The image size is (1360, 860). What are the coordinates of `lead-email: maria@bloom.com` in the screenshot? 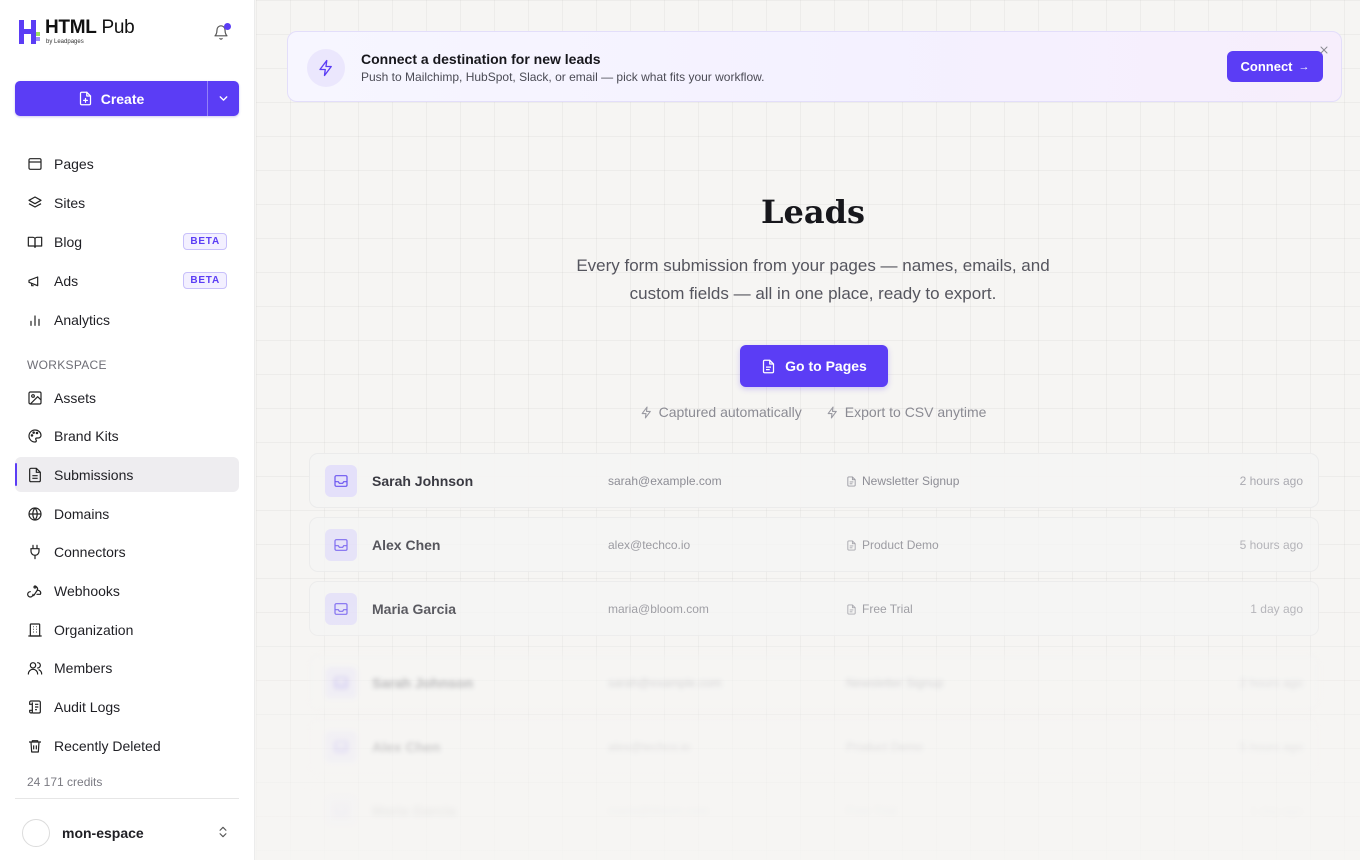 It's located at (658, 609).